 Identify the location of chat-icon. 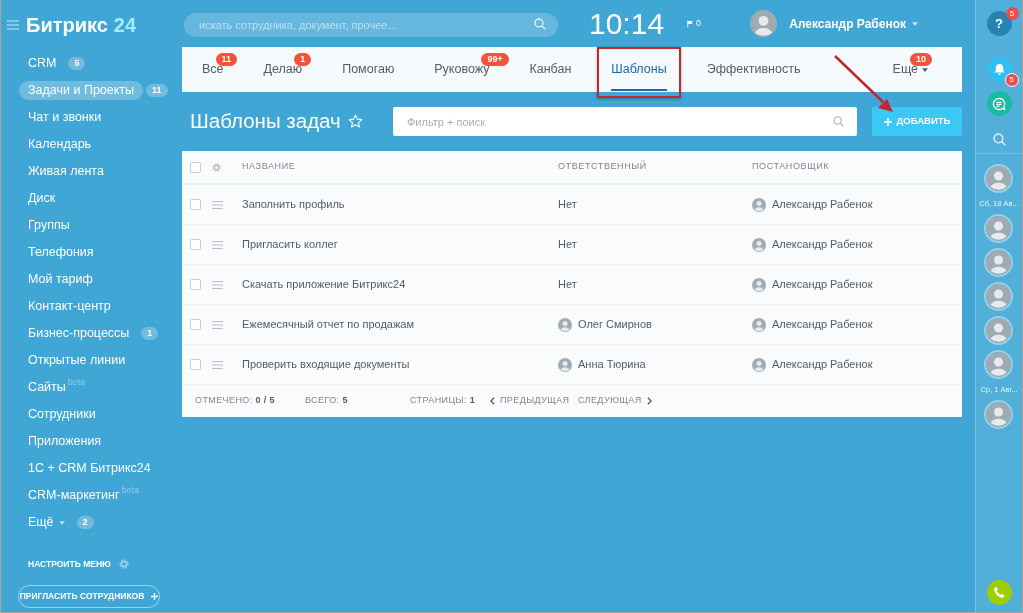
(999, 103).